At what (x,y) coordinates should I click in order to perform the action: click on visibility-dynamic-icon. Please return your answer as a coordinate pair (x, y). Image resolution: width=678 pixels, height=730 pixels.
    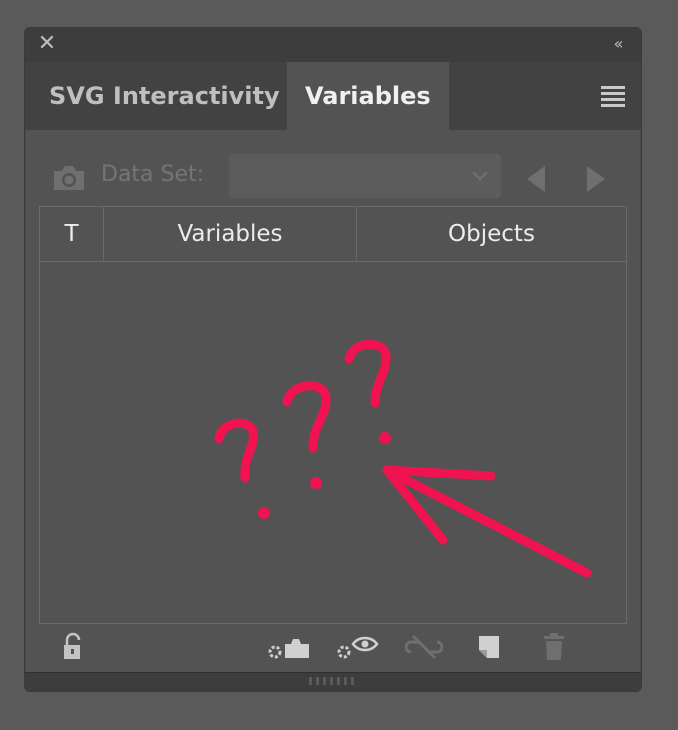
    Looking at the image, I should click on (357, 647).